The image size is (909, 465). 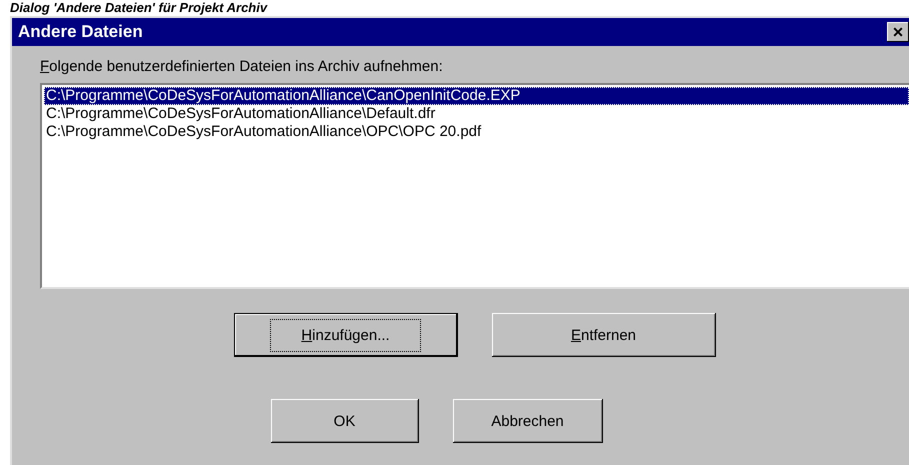 What do you see at coordinates (138, 8) in the screenshot?
I see `figure-caption: Dialog 'Andere Dateien' für Projekt Archiv` at bounding box center [138, 8].